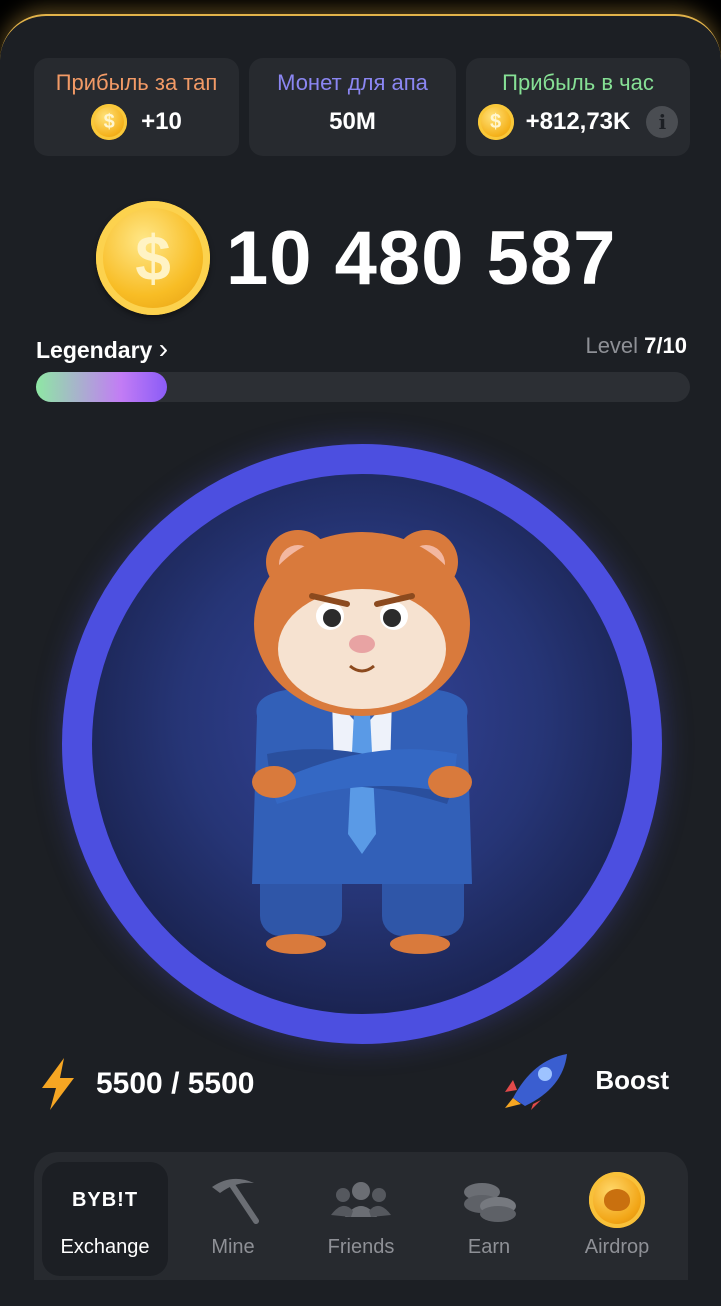 This screenshot has width=721, height=1306. I want to click on boost-label: Boost, so click(632, 1079).